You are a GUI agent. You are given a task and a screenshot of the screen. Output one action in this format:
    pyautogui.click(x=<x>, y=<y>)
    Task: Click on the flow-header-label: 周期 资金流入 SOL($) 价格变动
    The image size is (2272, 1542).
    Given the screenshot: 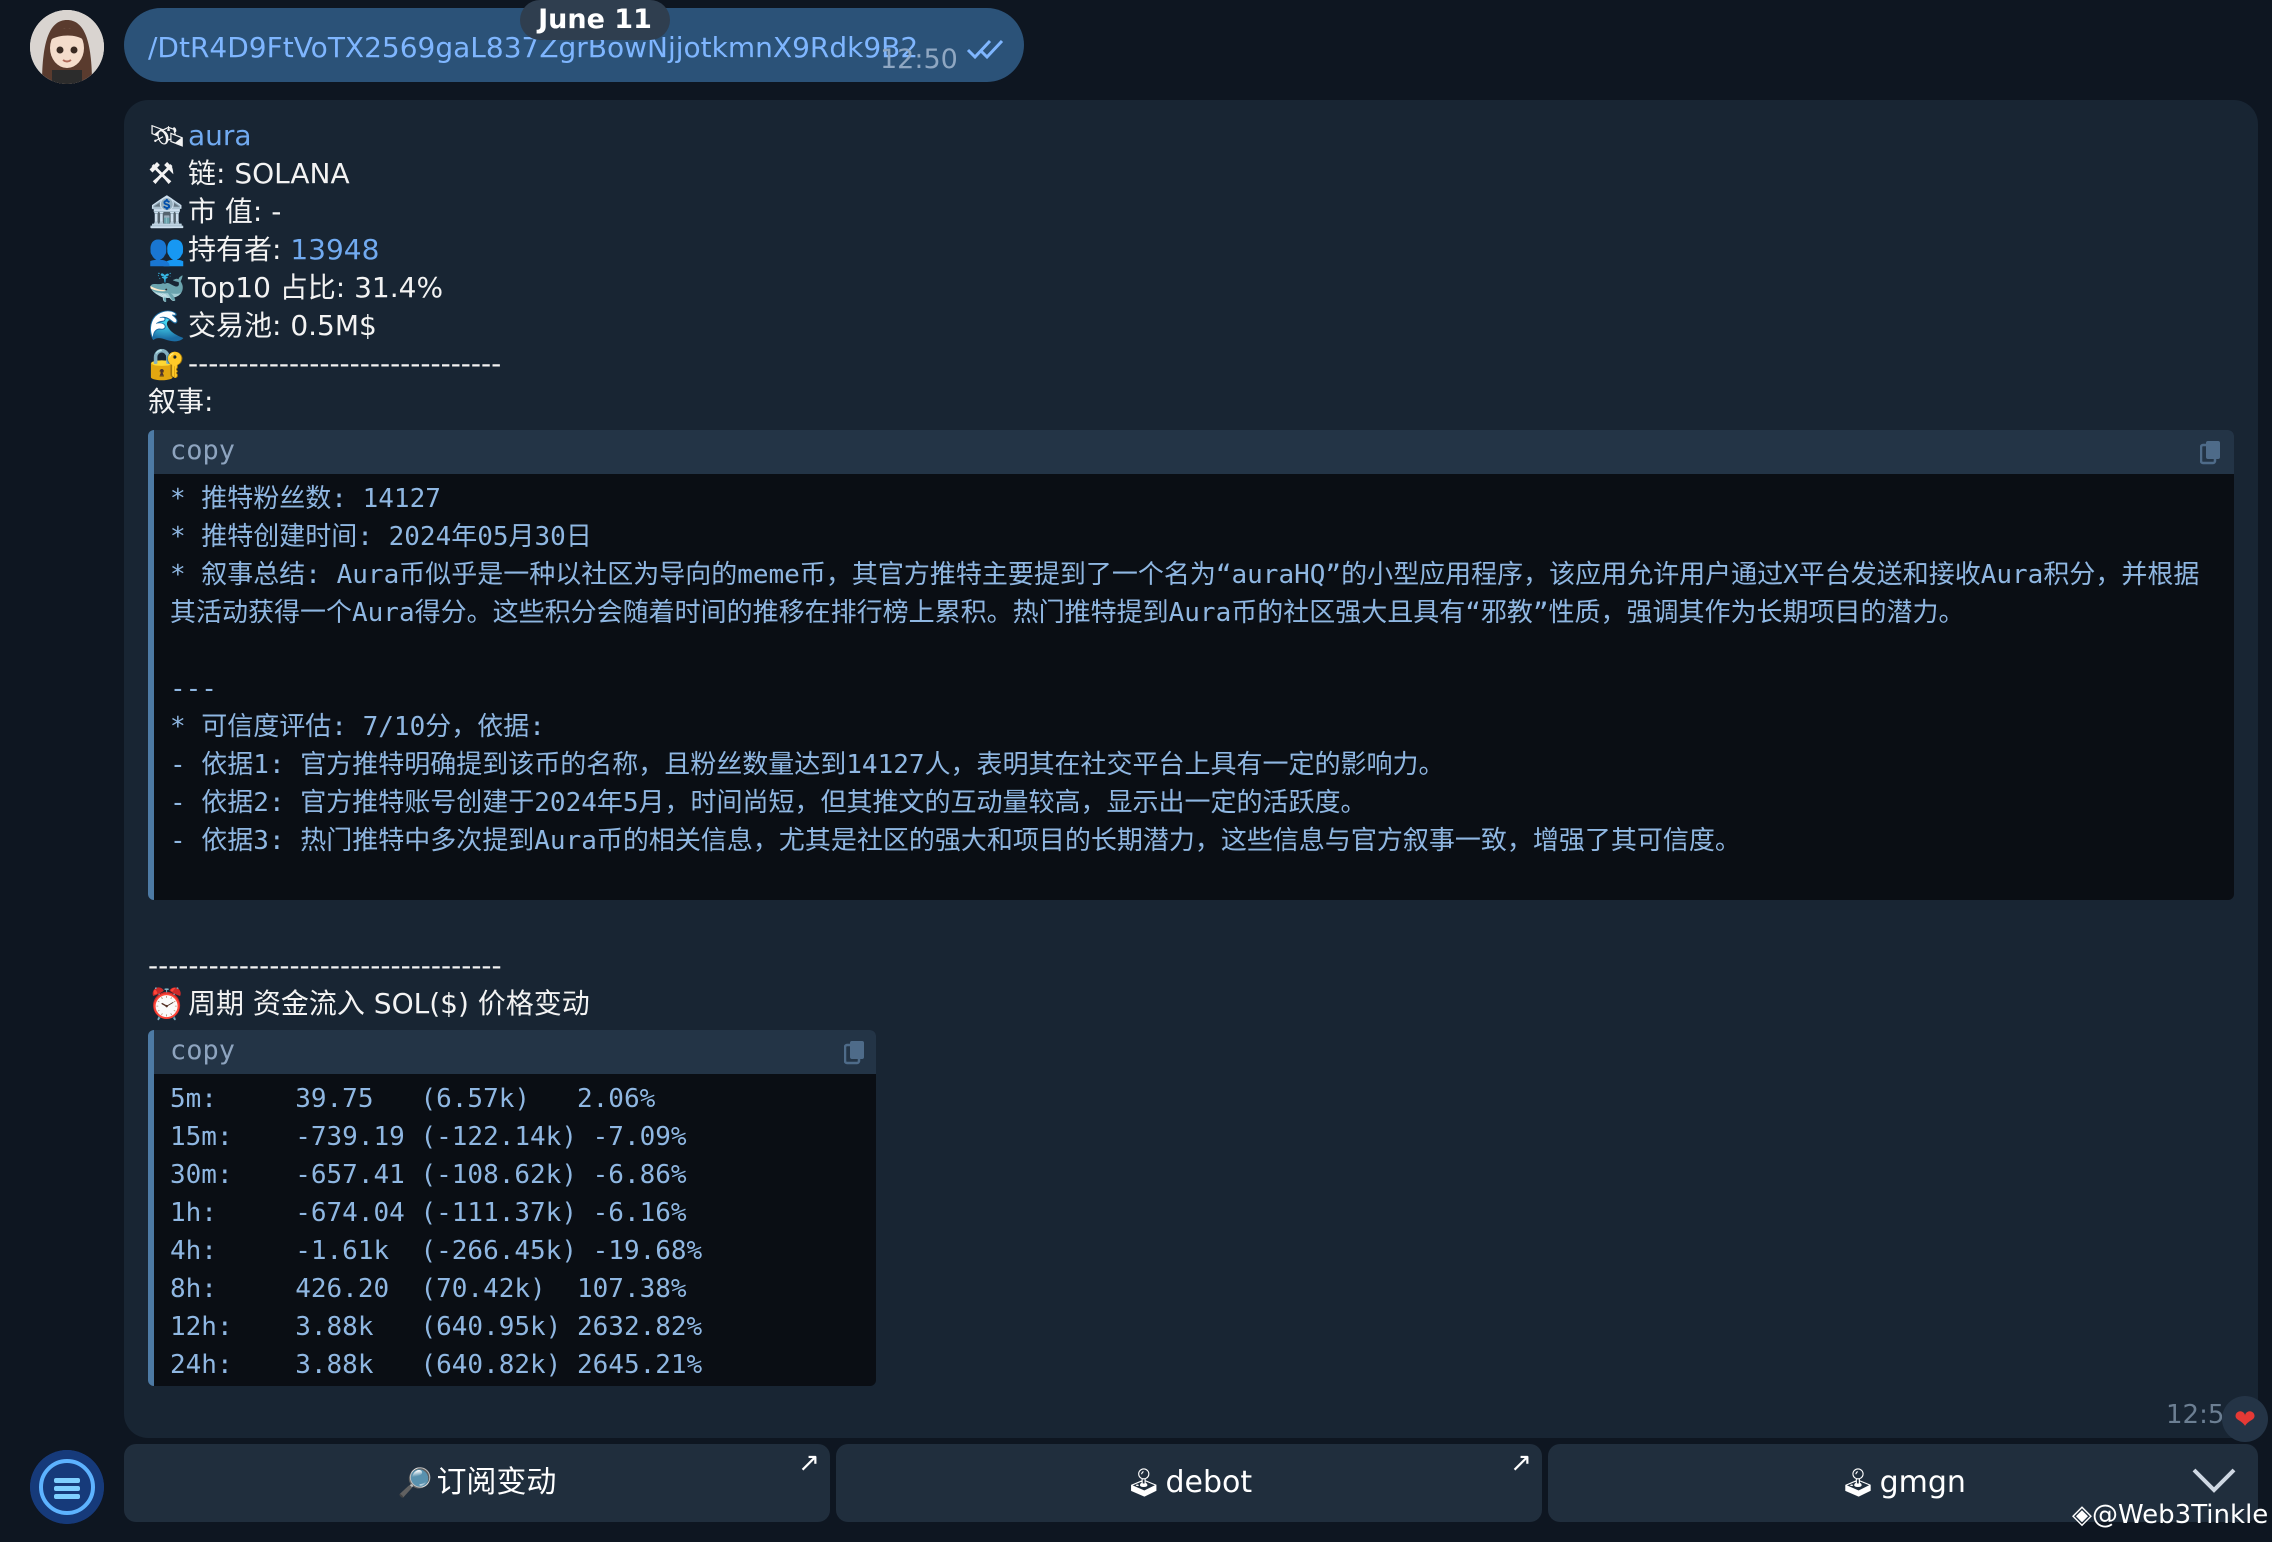 What is the action you would take?
    pyautogui.click(x=389, y=1003)
    